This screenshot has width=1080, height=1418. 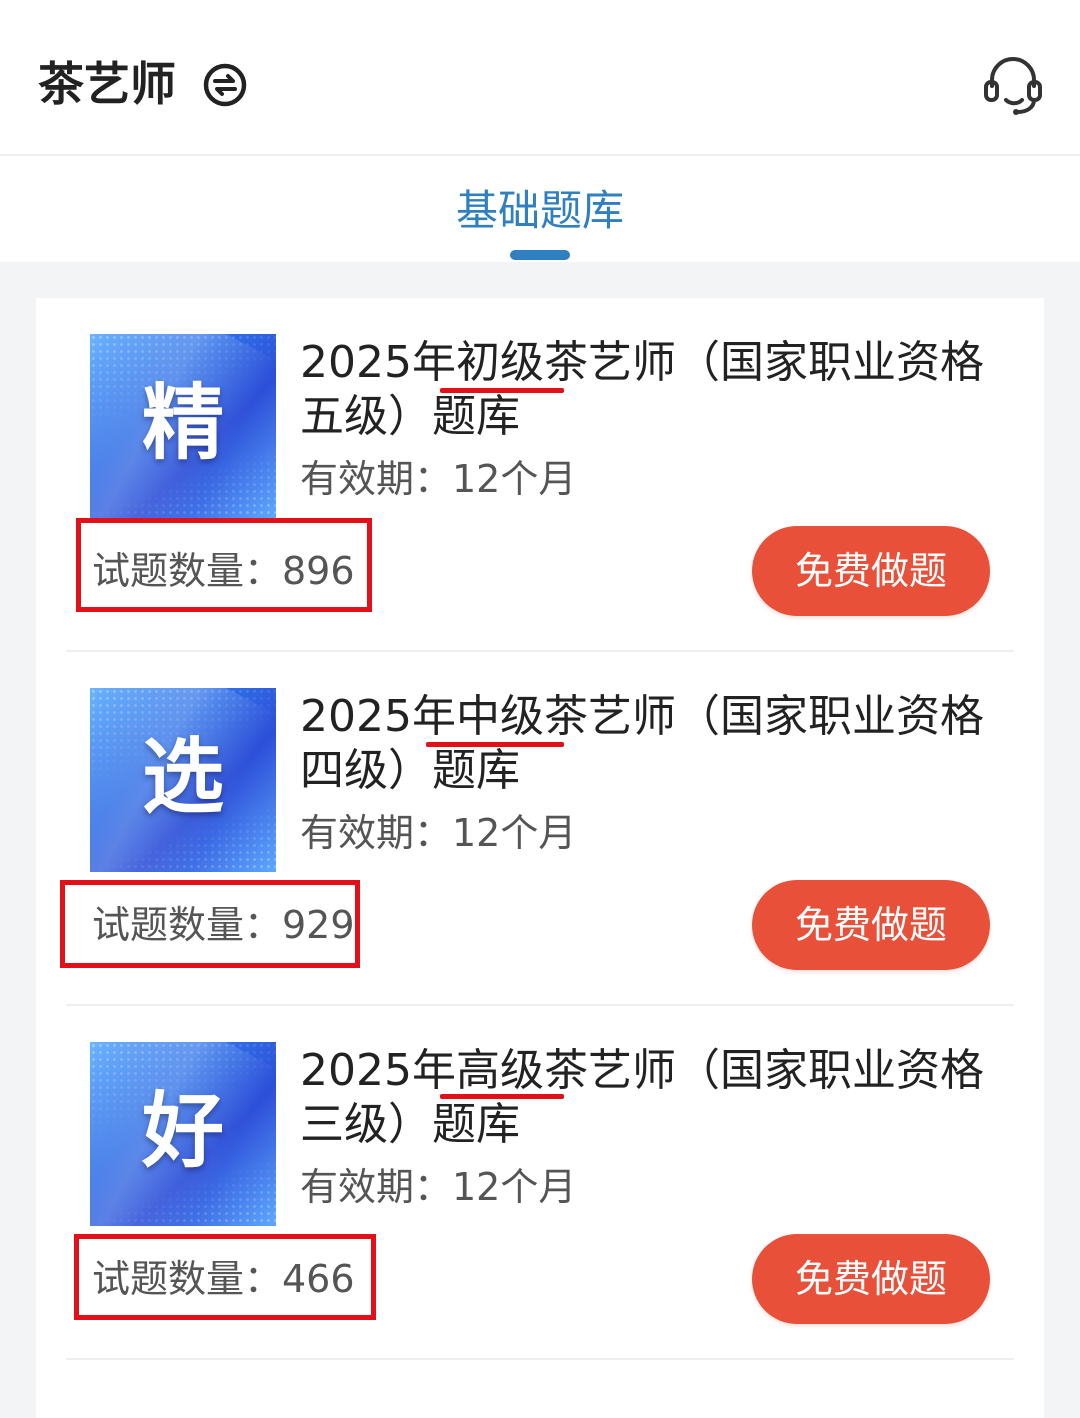 What do you see at coordinates (1013, 85) in the screenshot?
I see `headset-icon` at bounding box center [1013, 85].